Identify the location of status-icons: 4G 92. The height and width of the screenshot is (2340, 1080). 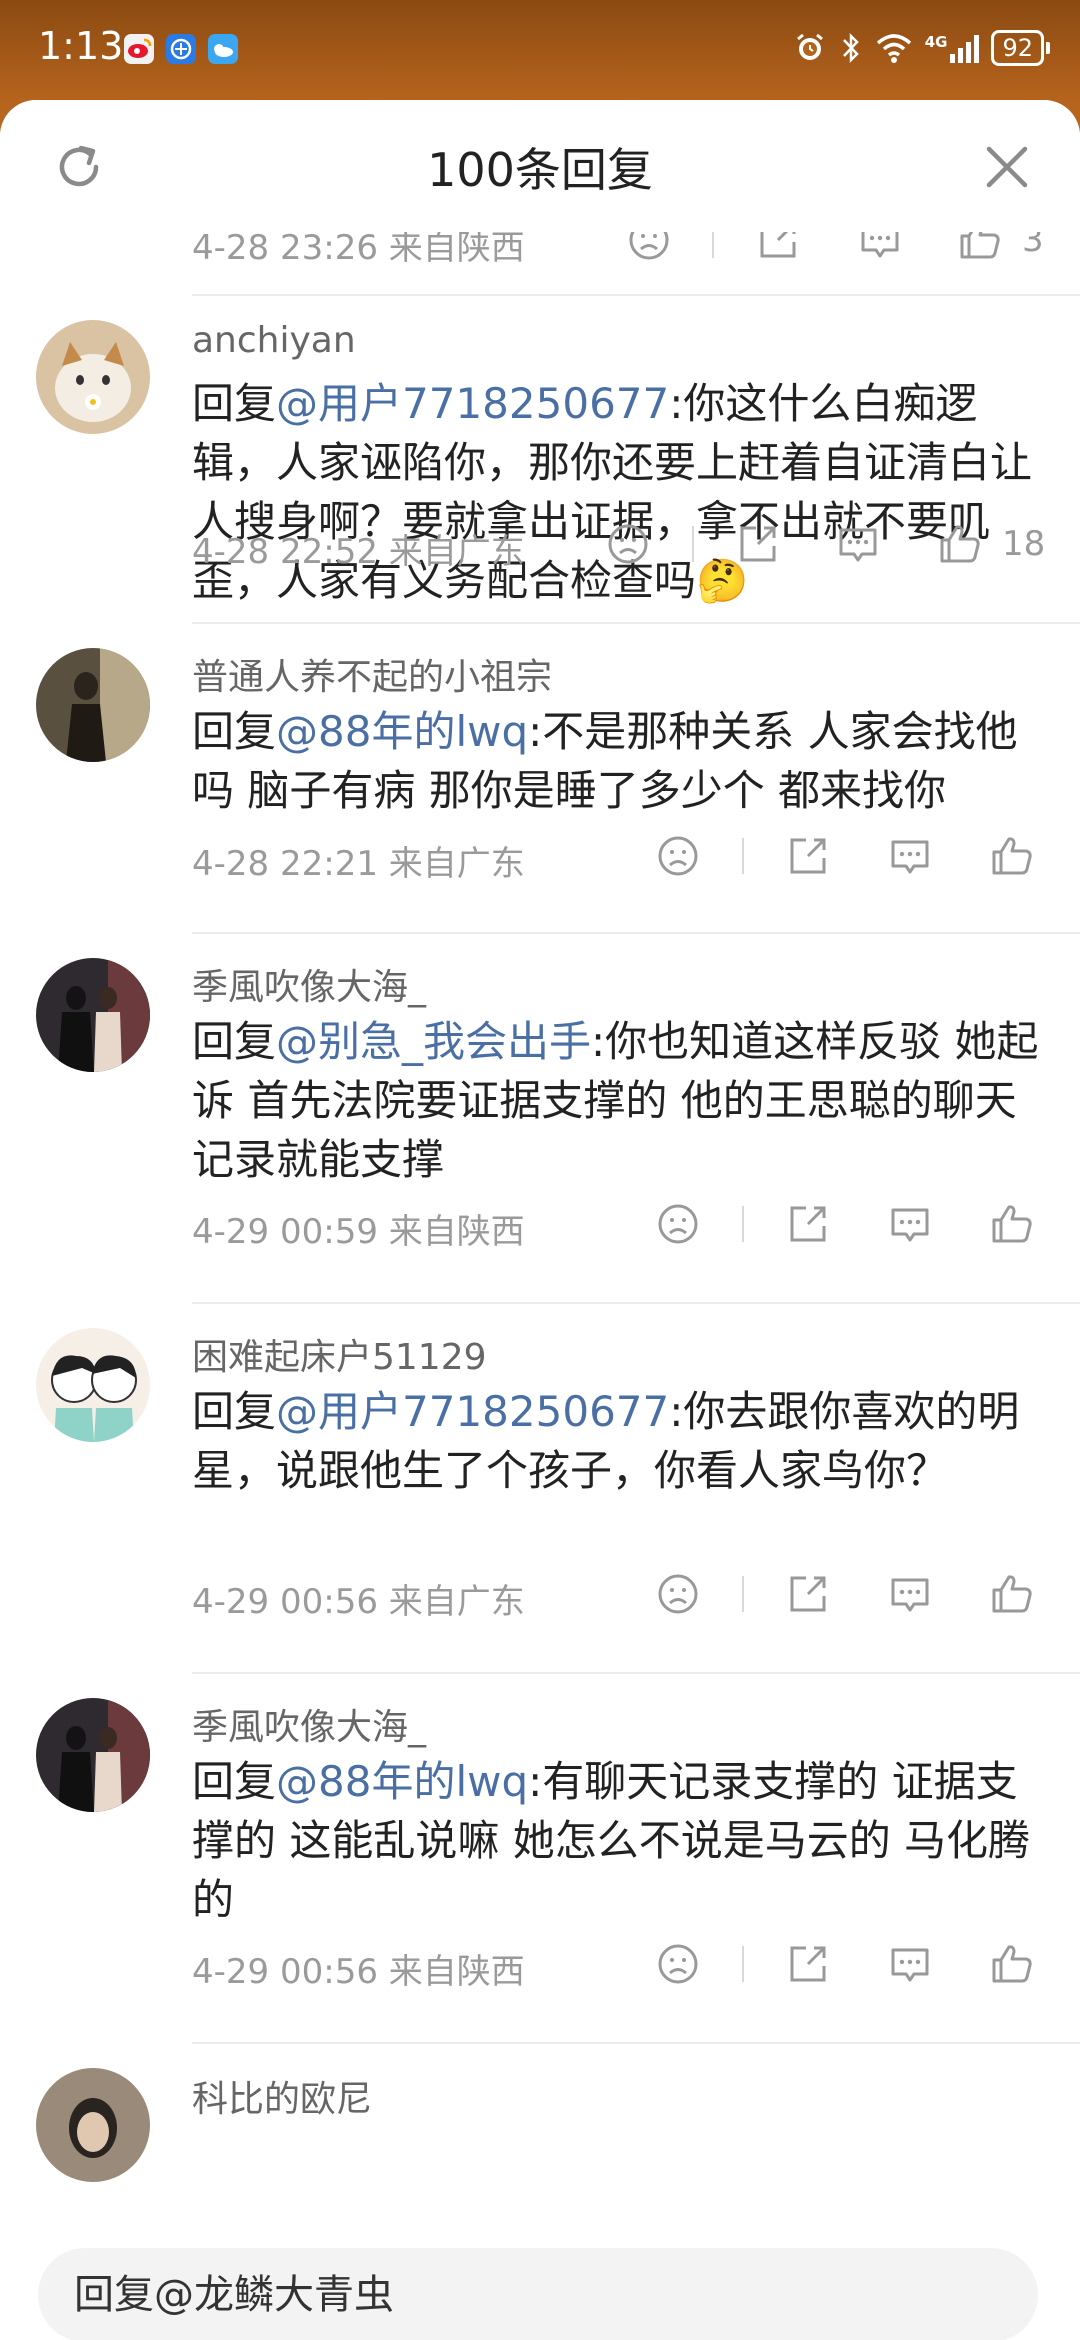
(921, 48).